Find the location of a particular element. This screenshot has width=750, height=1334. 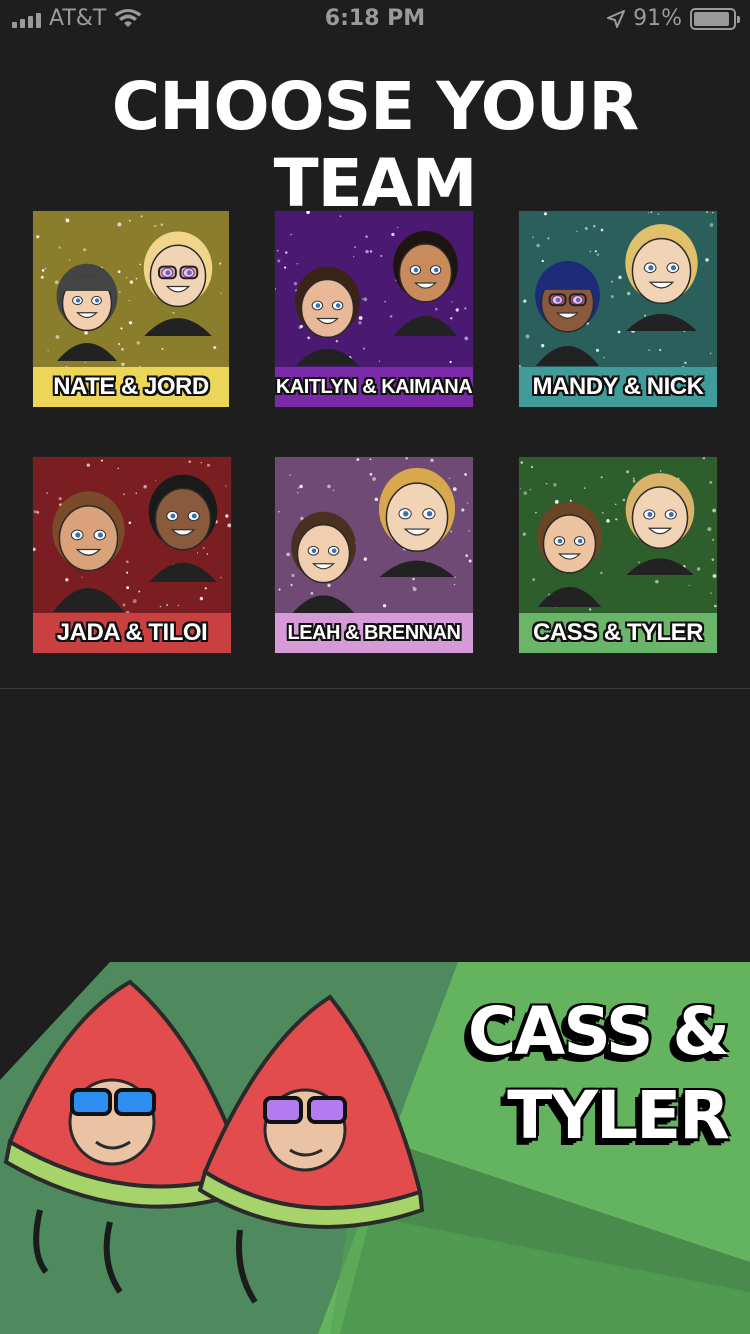

team-card-kaitlyn-kaimana: KAITLYN & KAIMANA is located at coordinates (374, 309).